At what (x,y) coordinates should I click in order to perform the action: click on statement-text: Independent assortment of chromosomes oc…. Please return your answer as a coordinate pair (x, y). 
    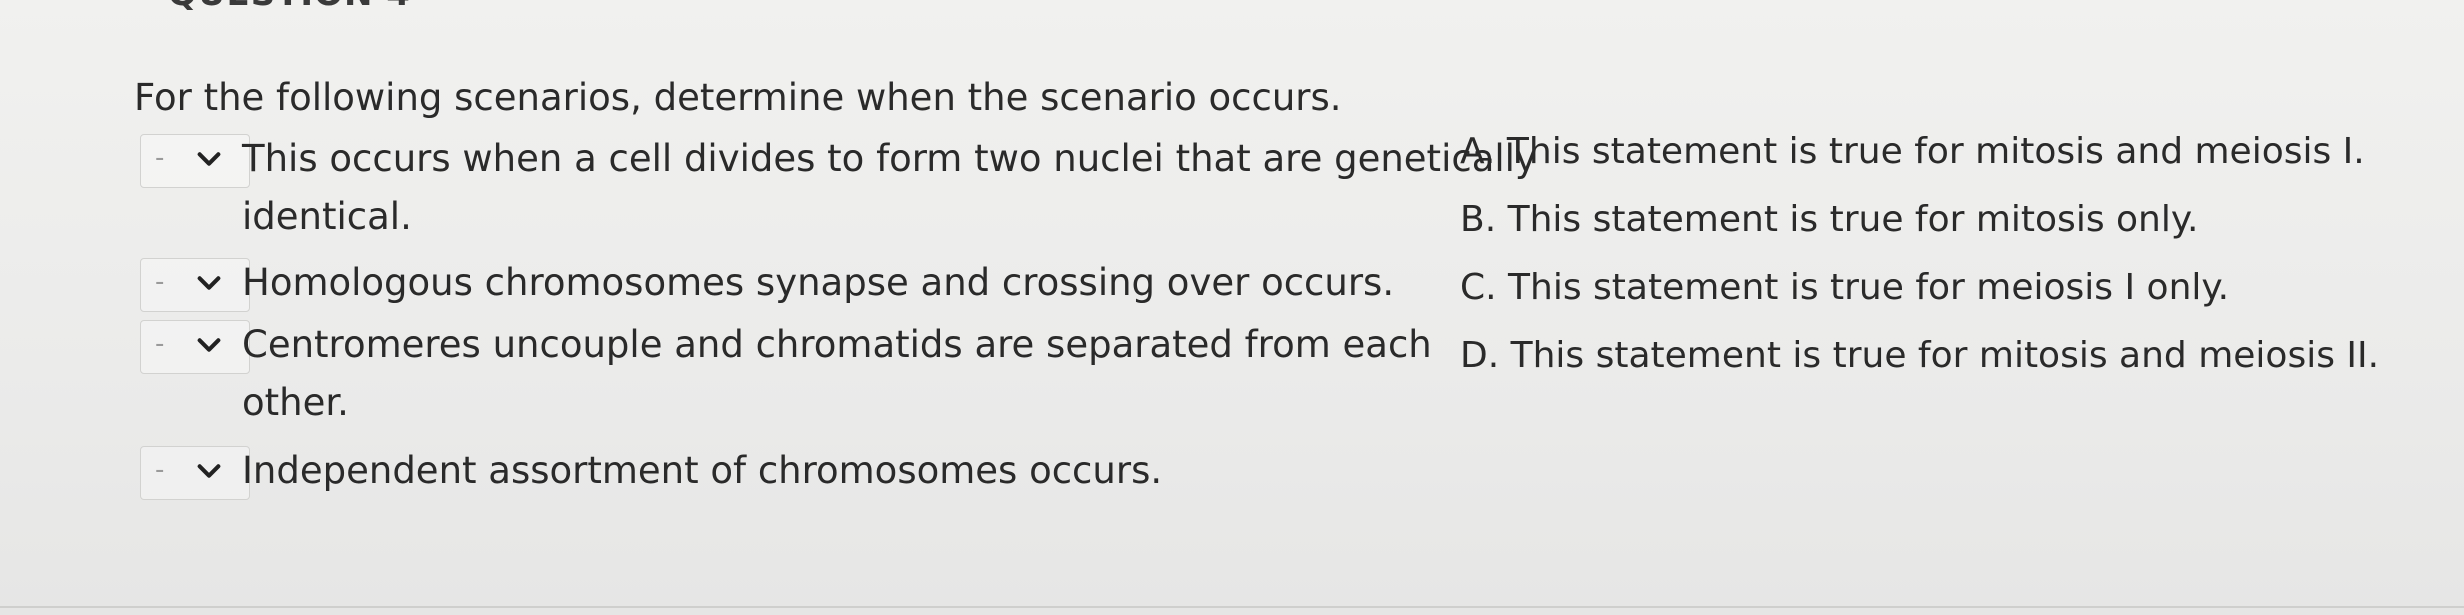
    Looking at the image, I should click on (702, 470).